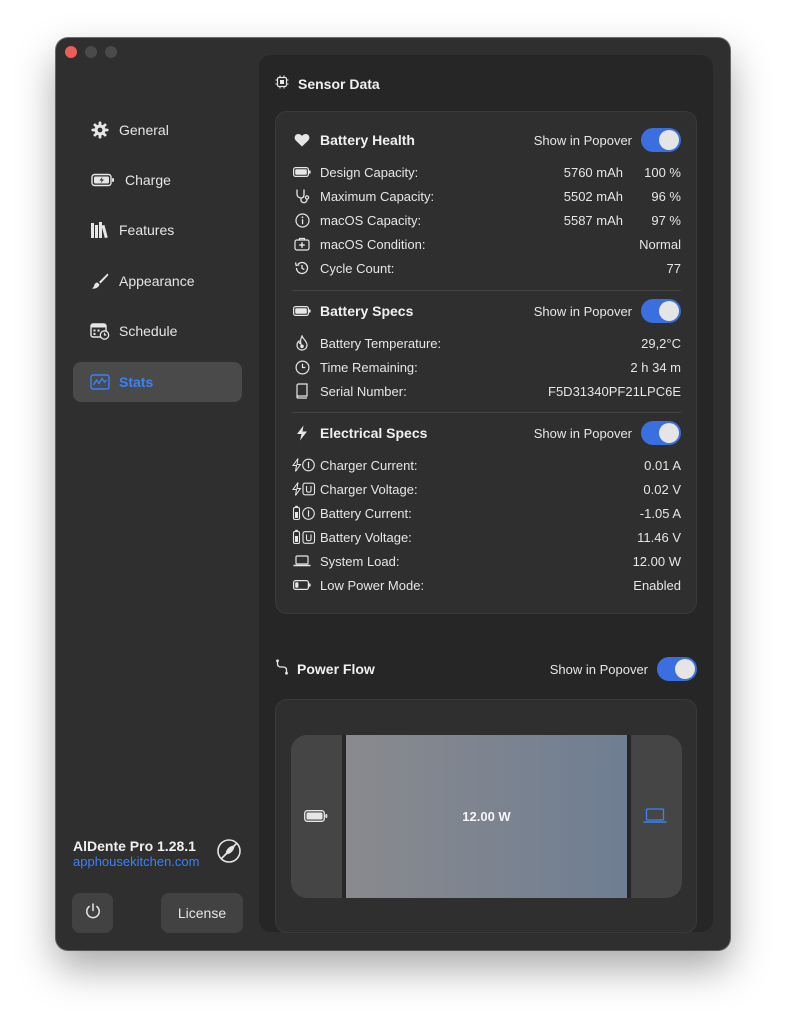 The width and height of the screenshot is (786, 1024). Describe the element at coordinates (486, 367) in the screenshot. I see `list-item: Time Remaining: 2 h 34 m` at that location.